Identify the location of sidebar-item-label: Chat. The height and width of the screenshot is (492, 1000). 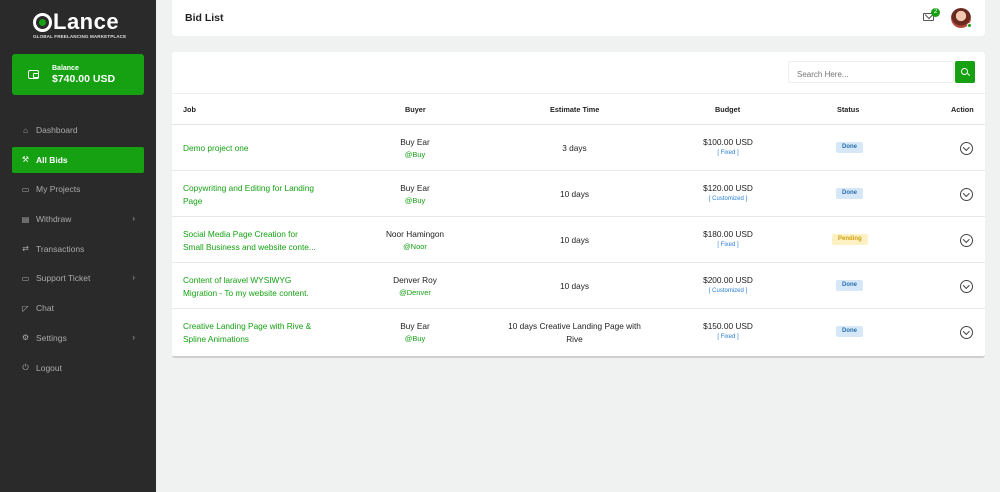
(45, 308).